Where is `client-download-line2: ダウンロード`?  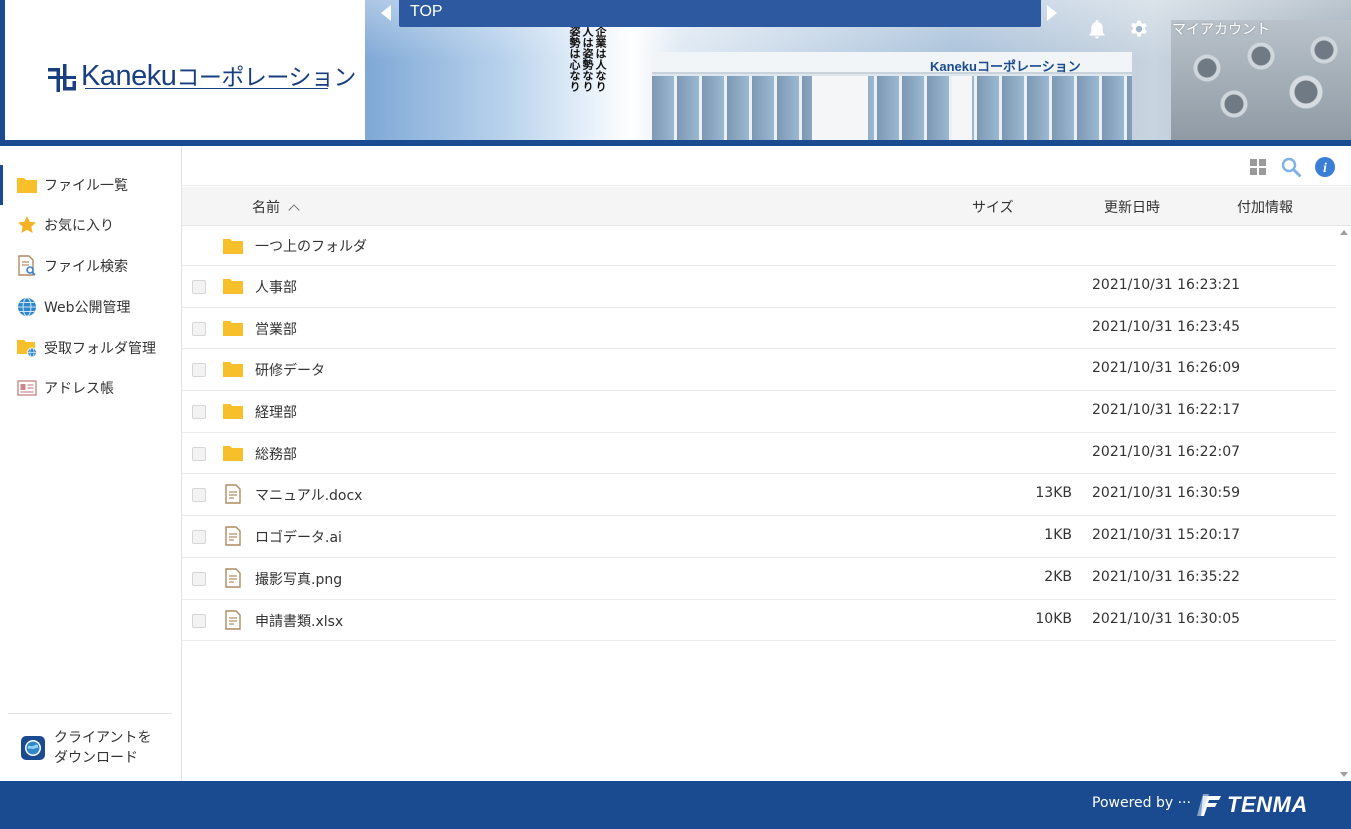 client-download-line2: ダウンロード is located at coordinates (96, 757).